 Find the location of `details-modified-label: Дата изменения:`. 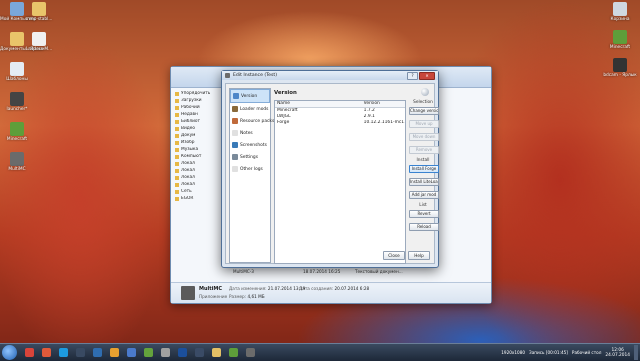

details-modified-label: Дата изменения: is located at coordinates (248, 288).